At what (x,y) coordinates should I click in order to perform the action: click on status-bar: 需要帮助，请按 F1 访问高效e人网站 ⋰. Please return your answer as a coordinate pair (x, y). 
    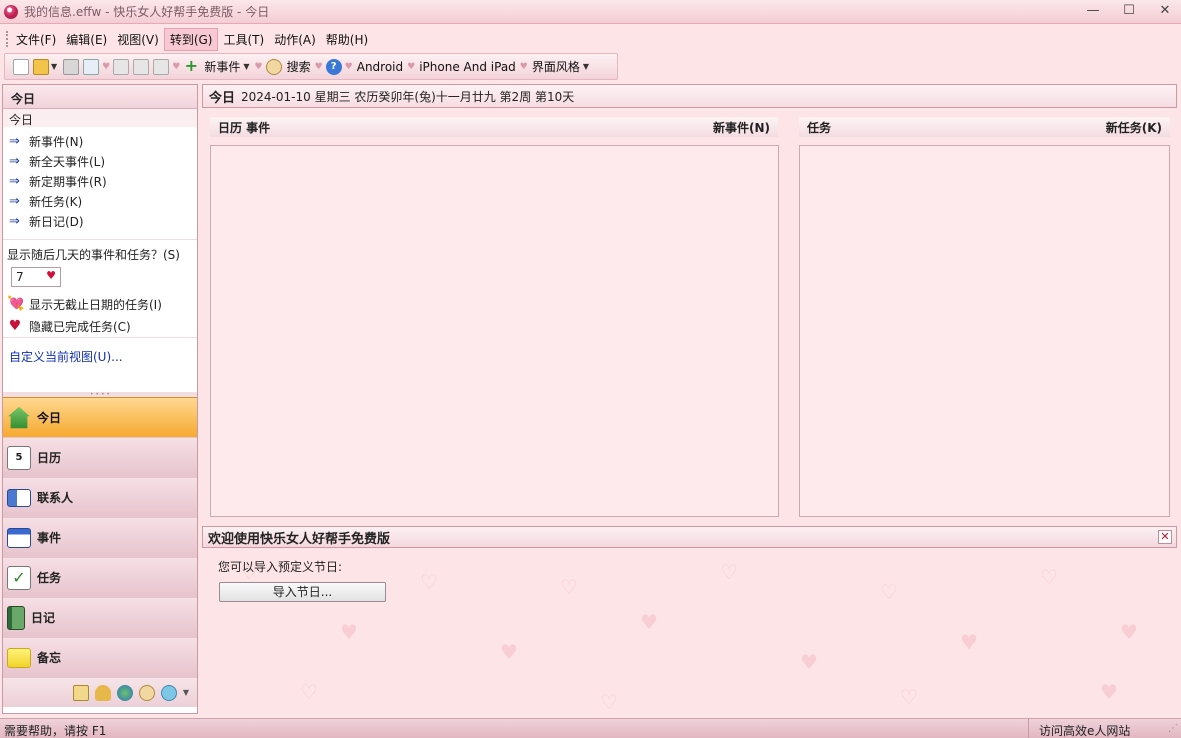
    Looking at the image, I should click on (590, 728).